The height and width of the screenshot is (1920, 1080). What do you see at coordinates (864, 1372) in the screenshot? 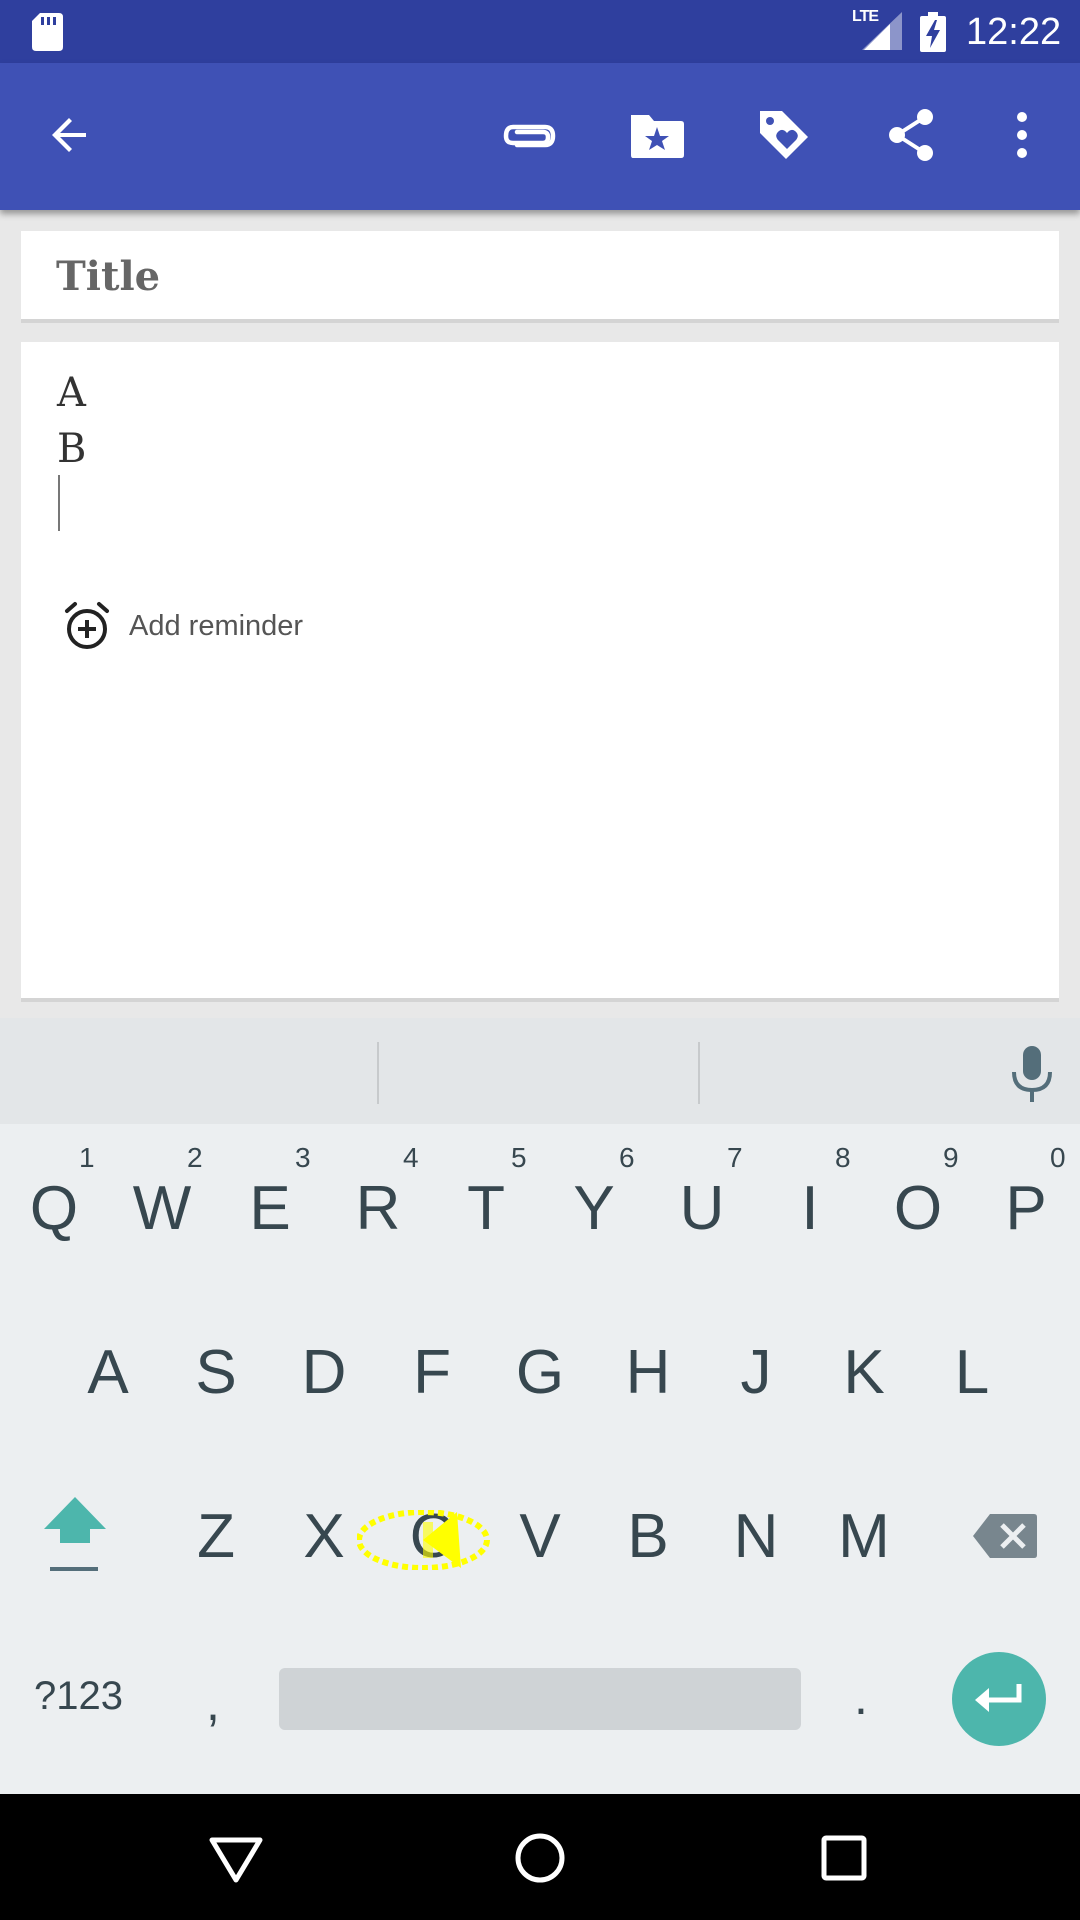
I see `key-k: K` at bounding box center [864, 1372].